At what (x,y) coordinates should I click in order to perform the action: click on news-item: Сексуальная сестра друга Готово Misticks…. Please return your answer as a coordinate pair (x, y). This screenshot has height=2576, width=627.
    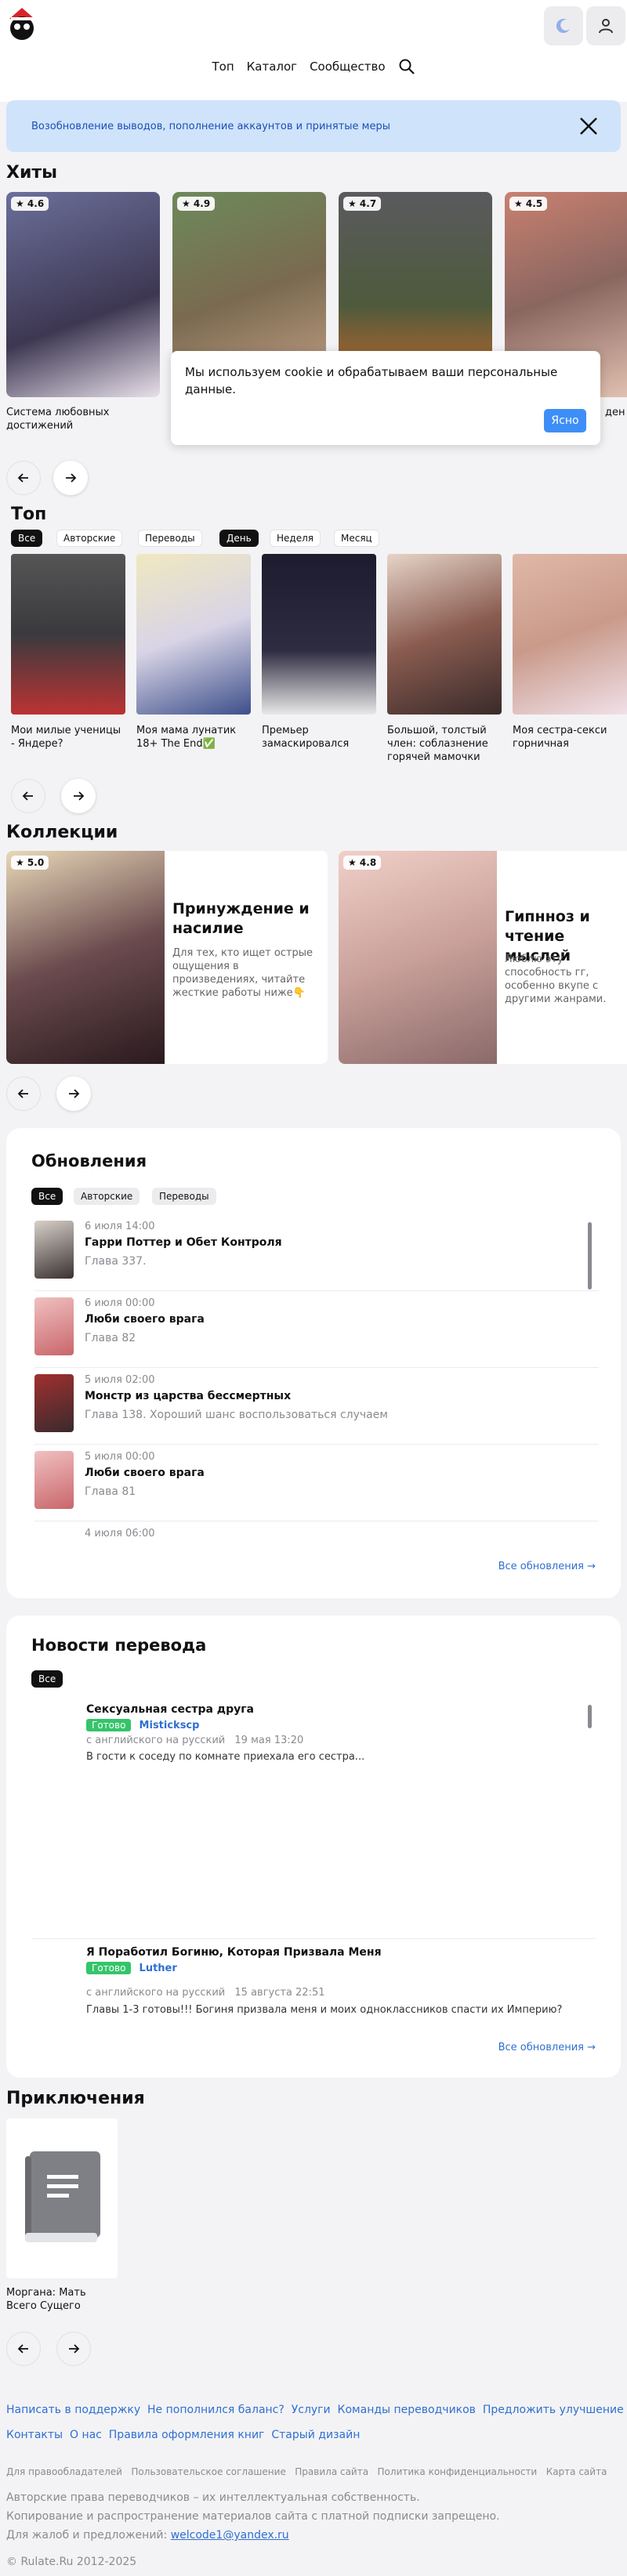
    Looking at the image, I should click on (329, 1733).